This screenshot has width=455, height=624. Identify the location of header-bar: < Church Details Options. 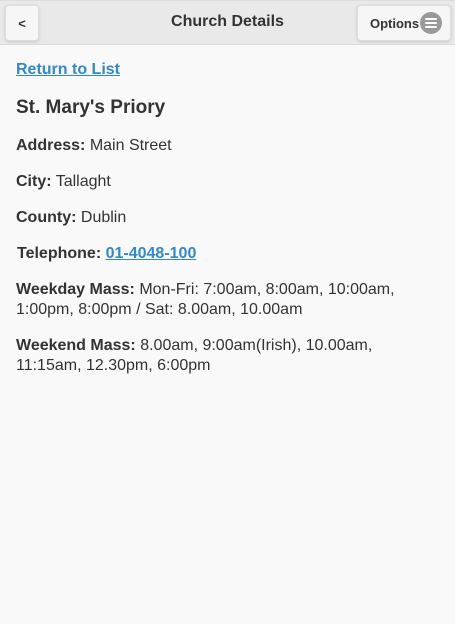
(227, 22).